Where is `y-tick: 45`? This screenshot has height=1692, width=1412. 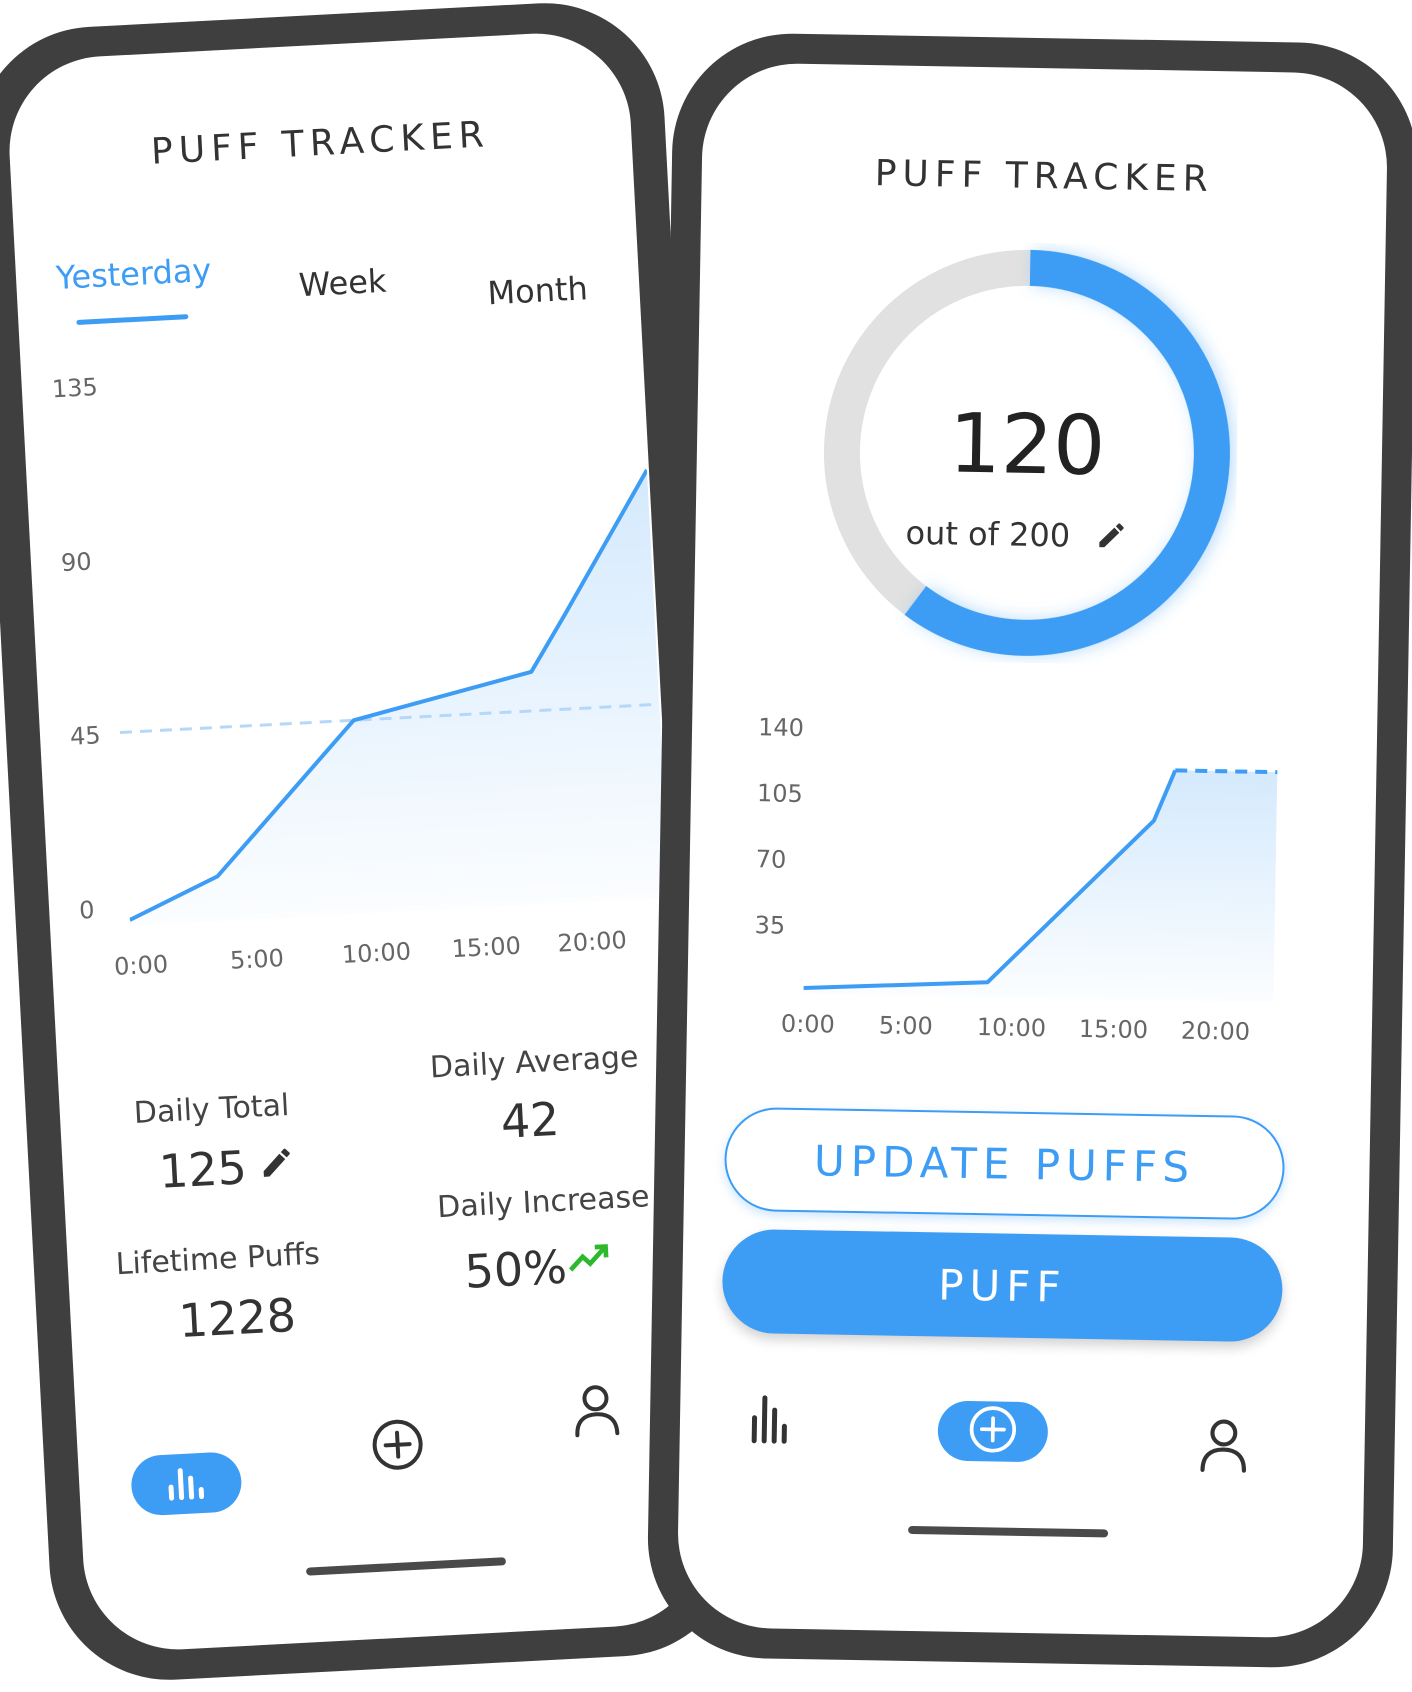
y-tick: 45 is located at coordinates (85, 736).